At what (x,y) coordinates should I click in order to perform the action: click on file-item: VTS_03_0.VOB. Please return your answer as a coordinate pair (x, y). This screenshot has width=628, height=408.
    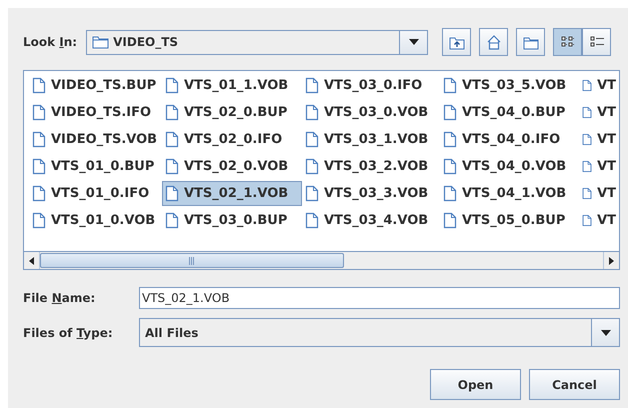
    Looking at the image, I should click on (371, 112).